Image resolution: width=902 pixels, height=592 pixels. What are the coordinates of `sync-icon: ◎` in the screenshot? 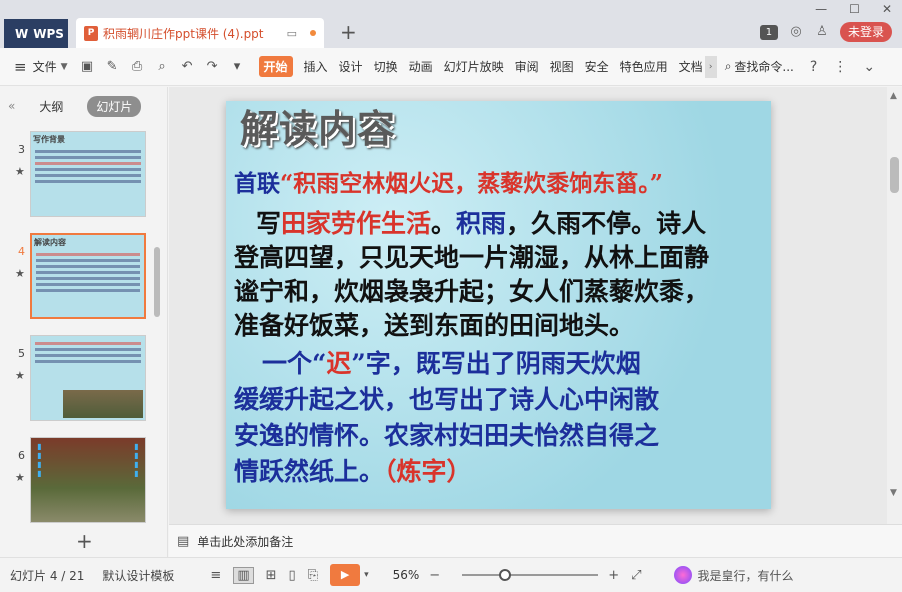 It's located at (796, 32).